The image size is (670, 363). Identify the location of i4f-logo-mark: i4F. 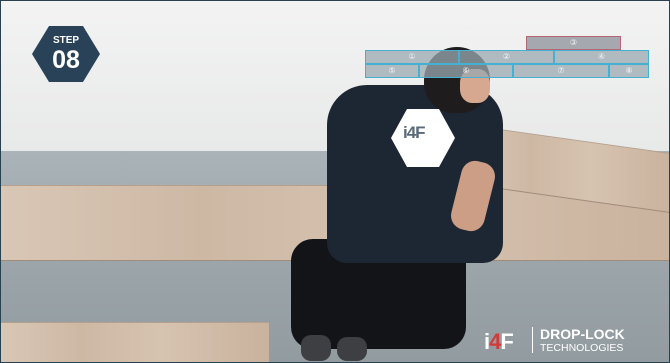
(499, 341).